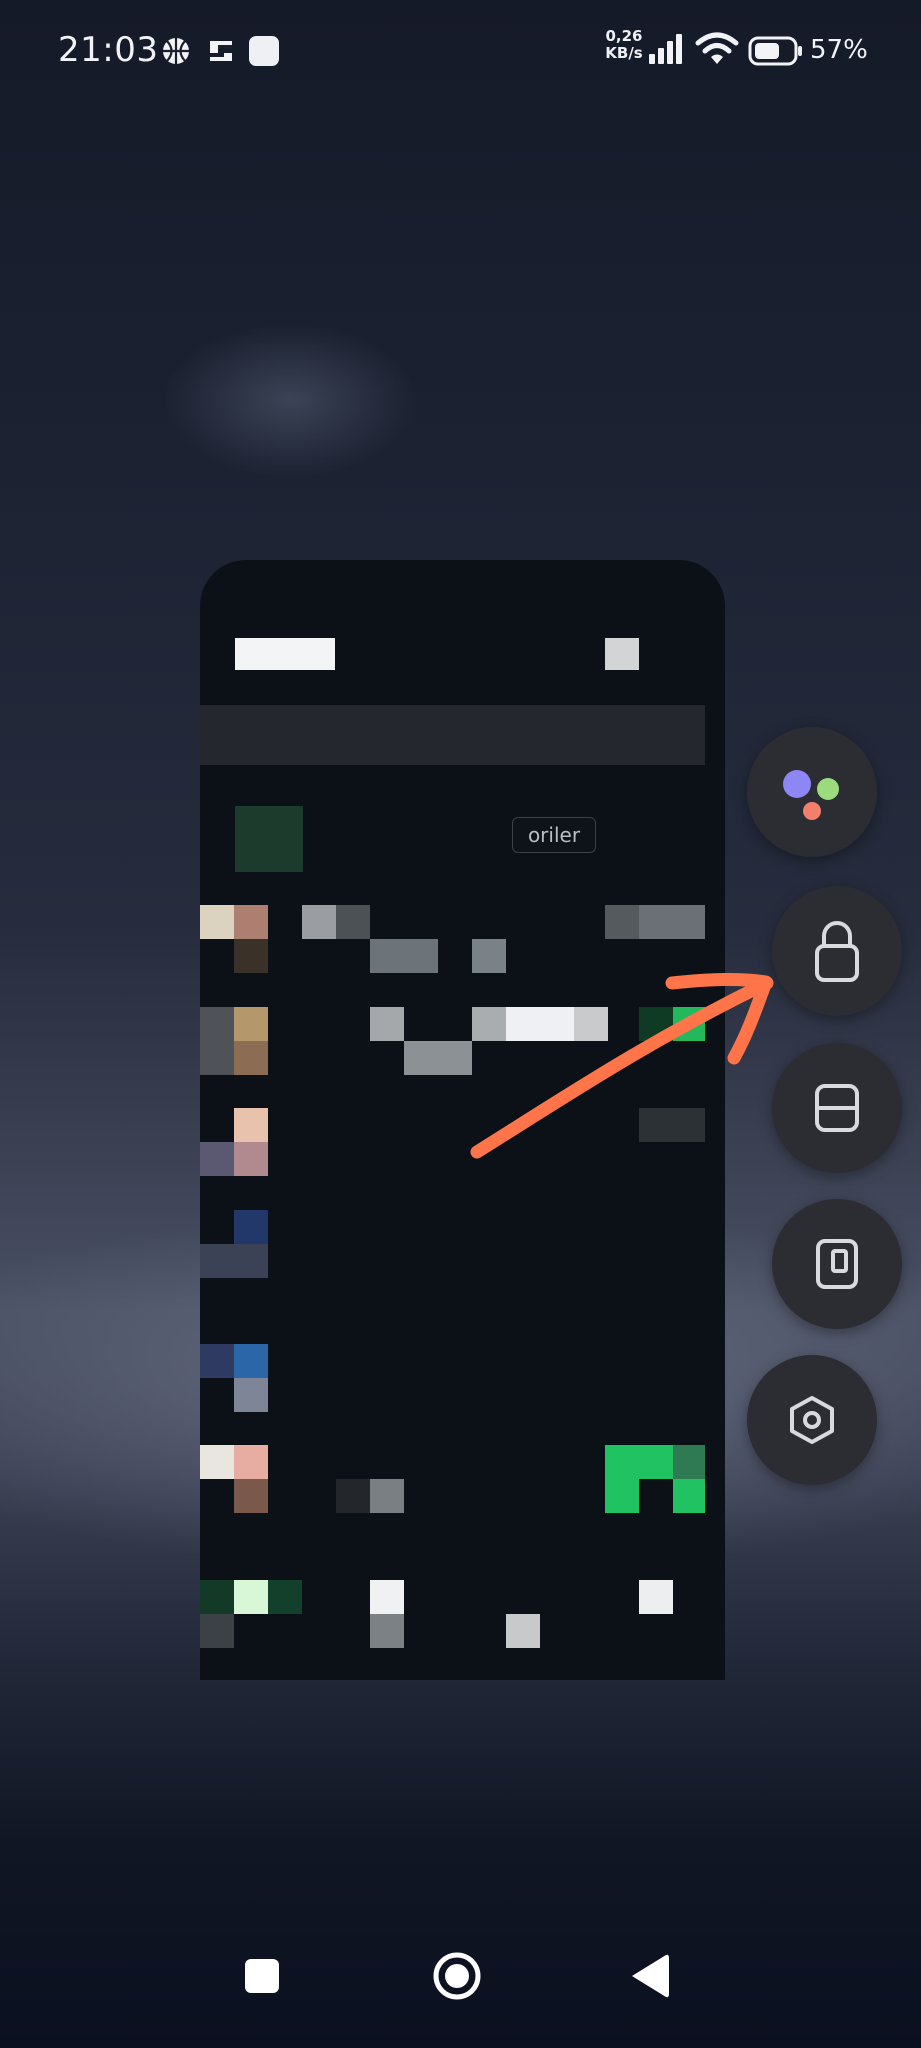 Image resolution: width=921 pixels, height=2048 pixels. Describe the element at coordinates (811, 795) in the screenshot. I see `assistant-dots-icon` at that location.